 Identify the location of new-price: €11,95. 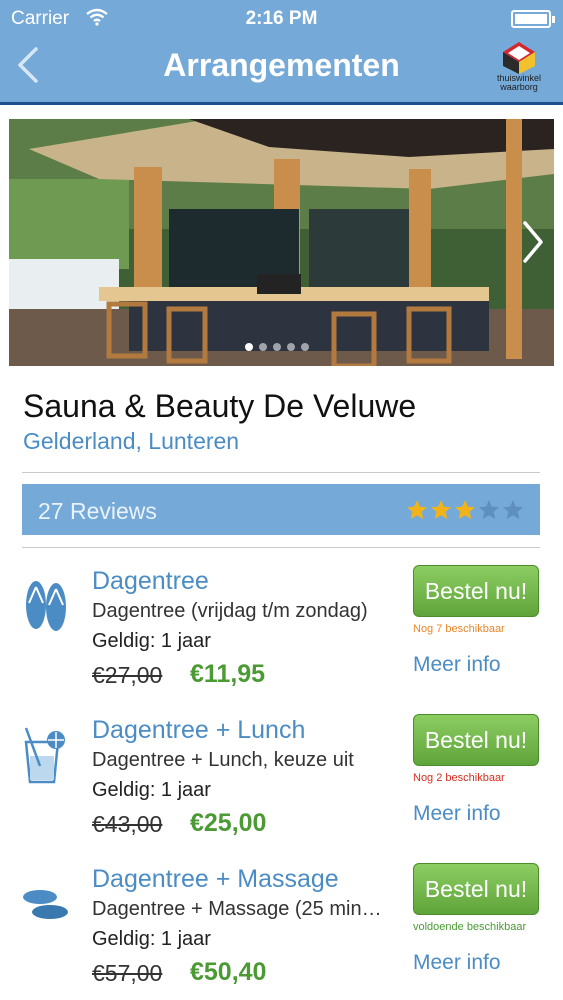
(228, 674).